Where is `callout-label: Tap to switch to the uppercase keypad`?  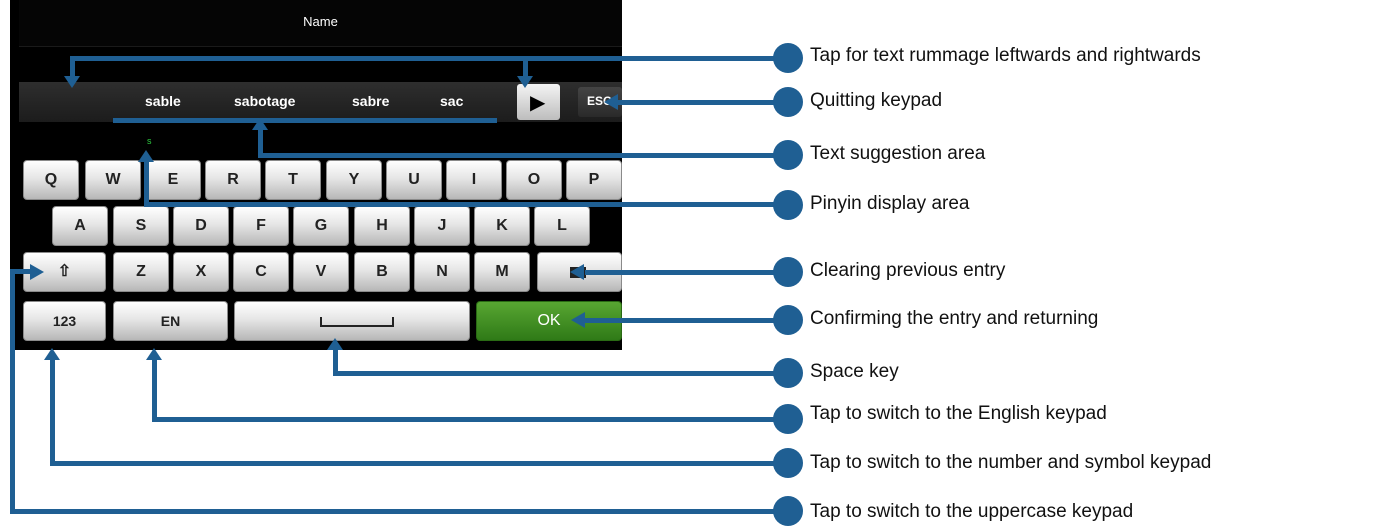
callout-label: Tap to switch to the uppercase keypad is located at coordinates (972, 511).